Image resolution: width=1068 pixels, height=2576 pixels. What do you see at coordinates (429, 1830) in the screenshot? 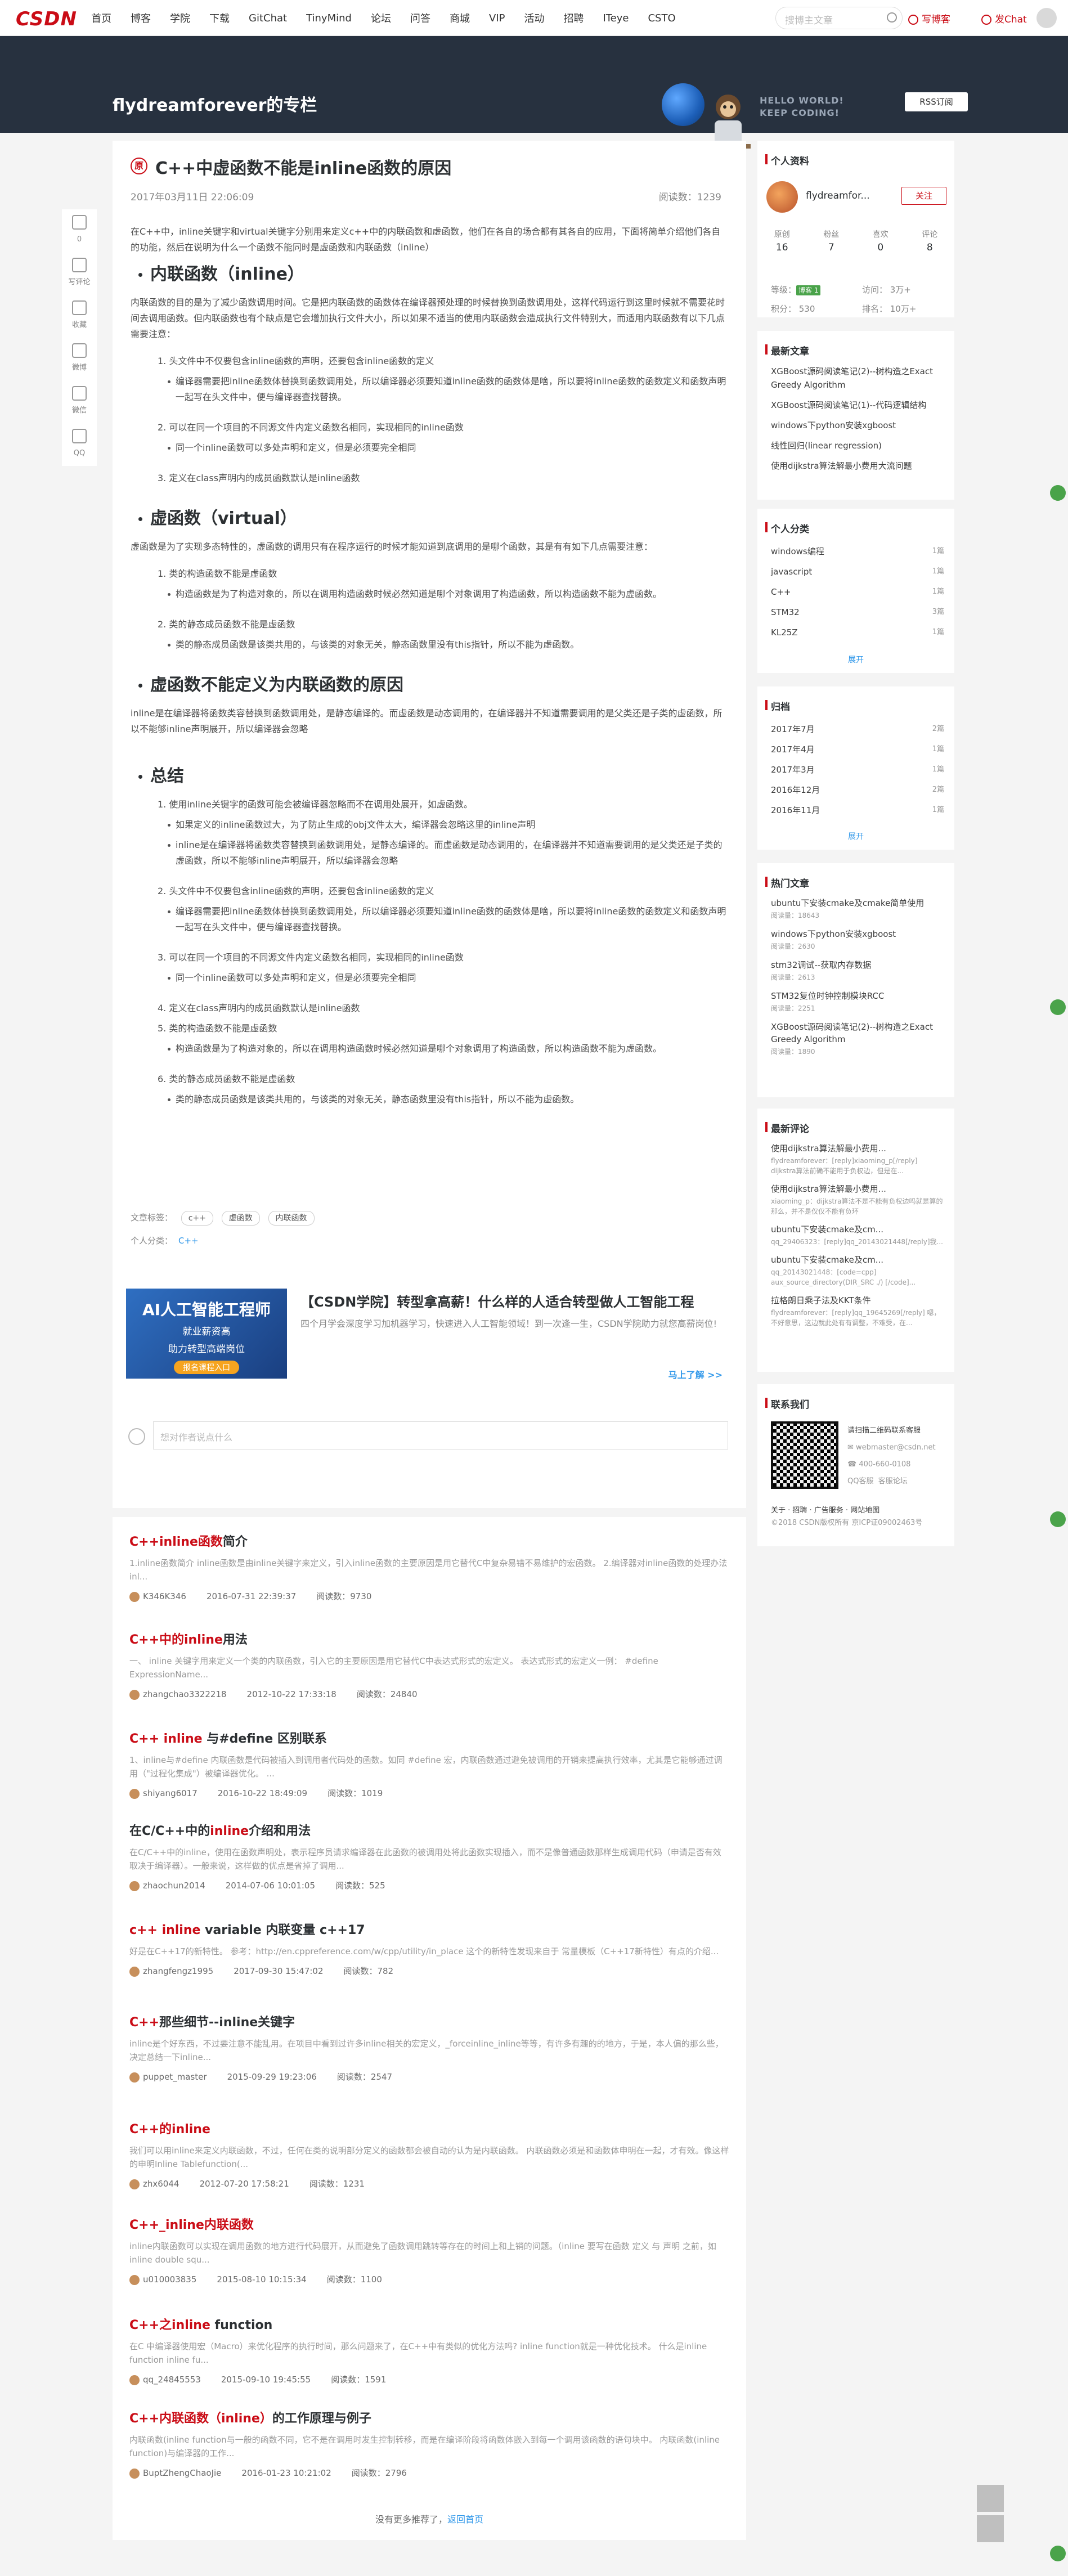
I see `related-title: 在C/C++中的inline介绍和用法` at bounding box center [429, 1830].